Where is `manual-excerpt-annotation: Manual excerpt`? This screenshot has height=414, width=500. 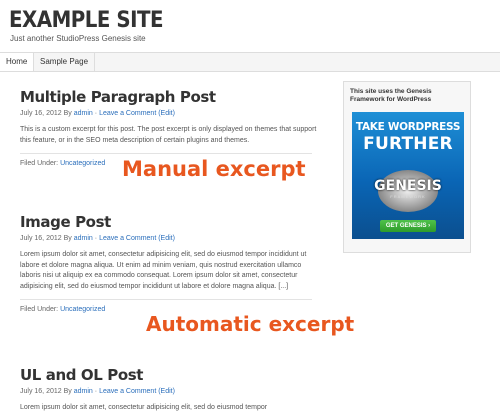
manual-excerpt-annotation: Manual excerpt is located at coordinates (214, 169).